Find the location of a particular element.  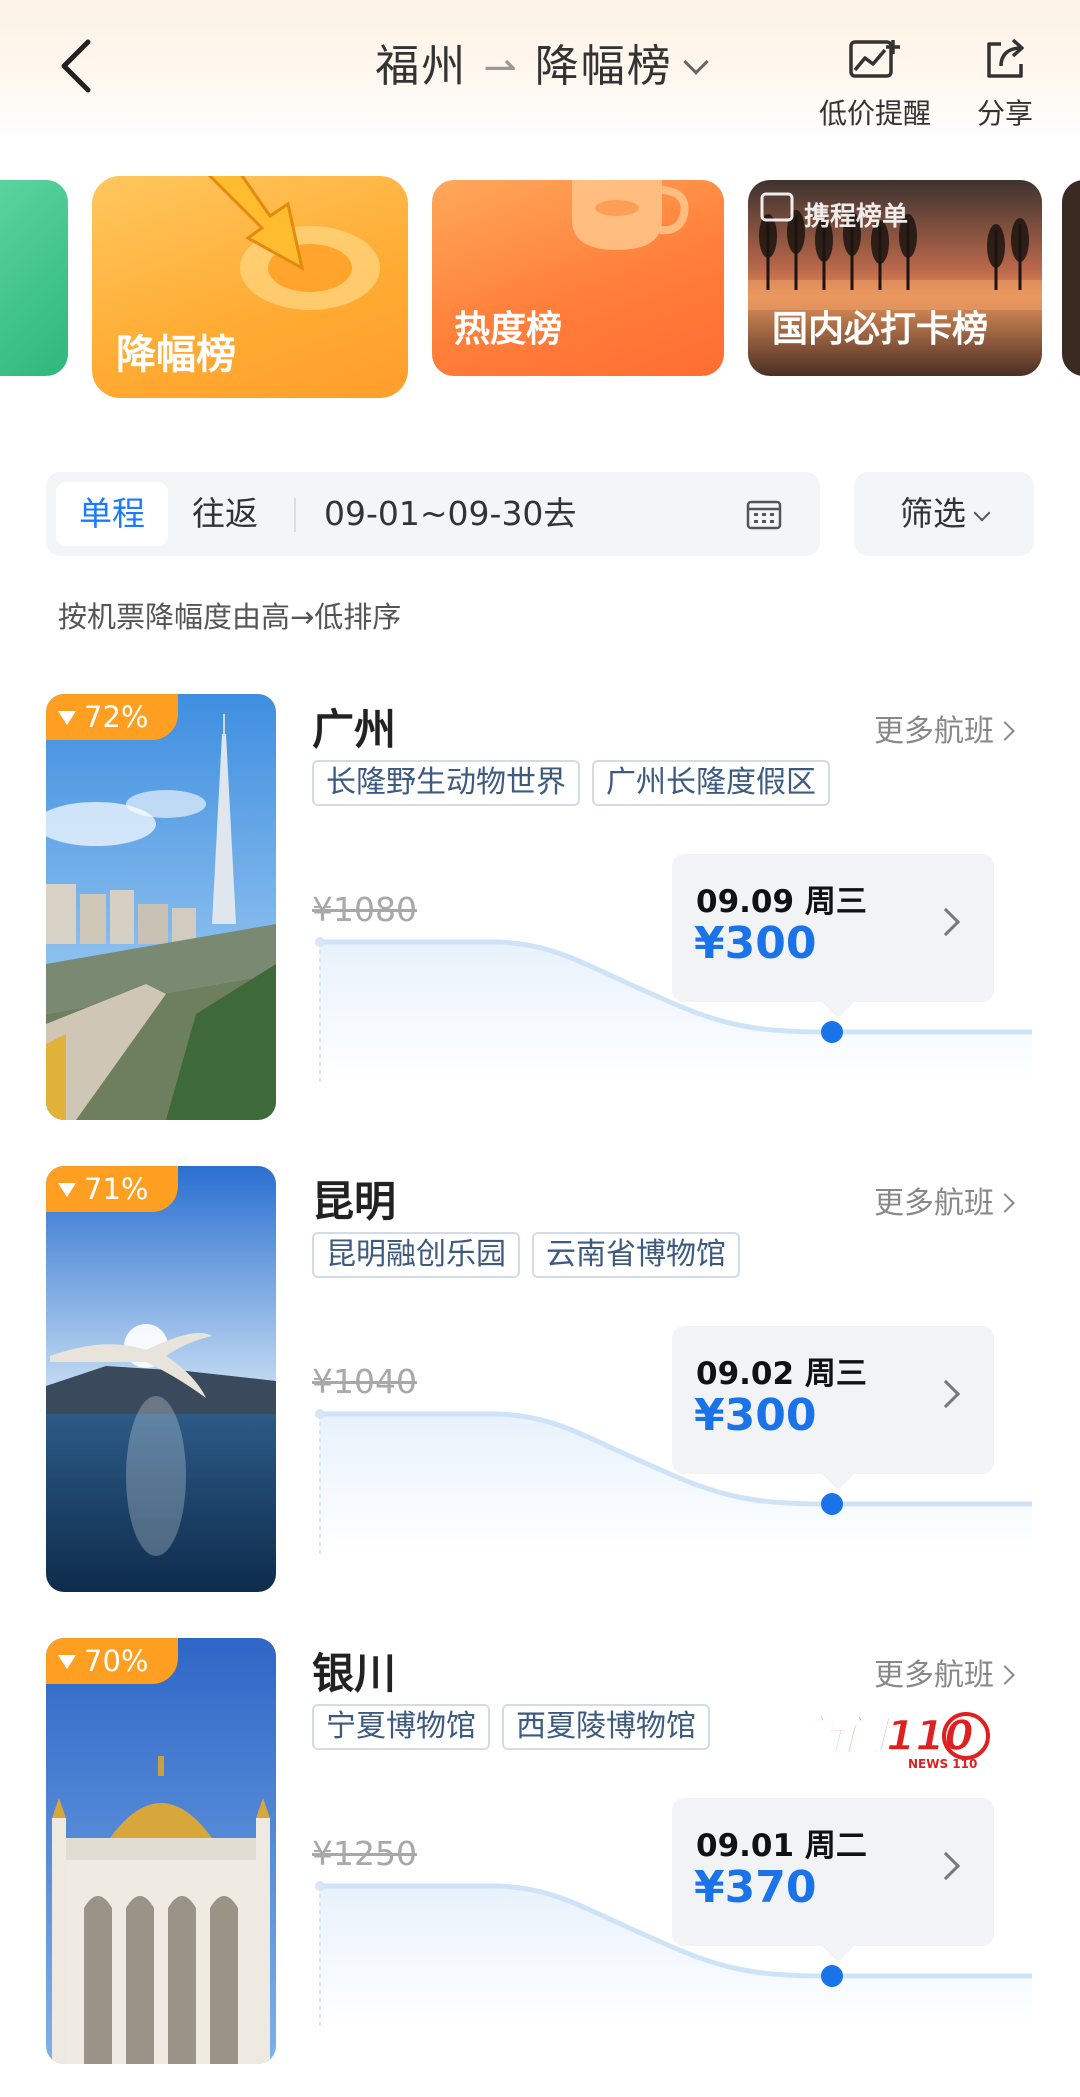

price-alert-button: 低价提醒 is located at coordinates (875, 84).